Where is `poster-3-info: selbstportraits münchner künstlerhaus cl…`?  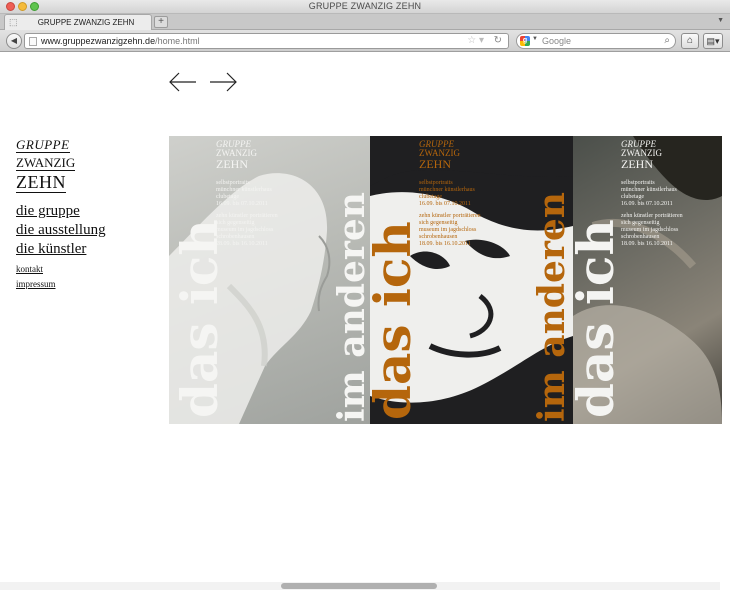 poster-3-info: selbstportraits münchner künstlerhaus cl… is located at coordinates (656, 214).